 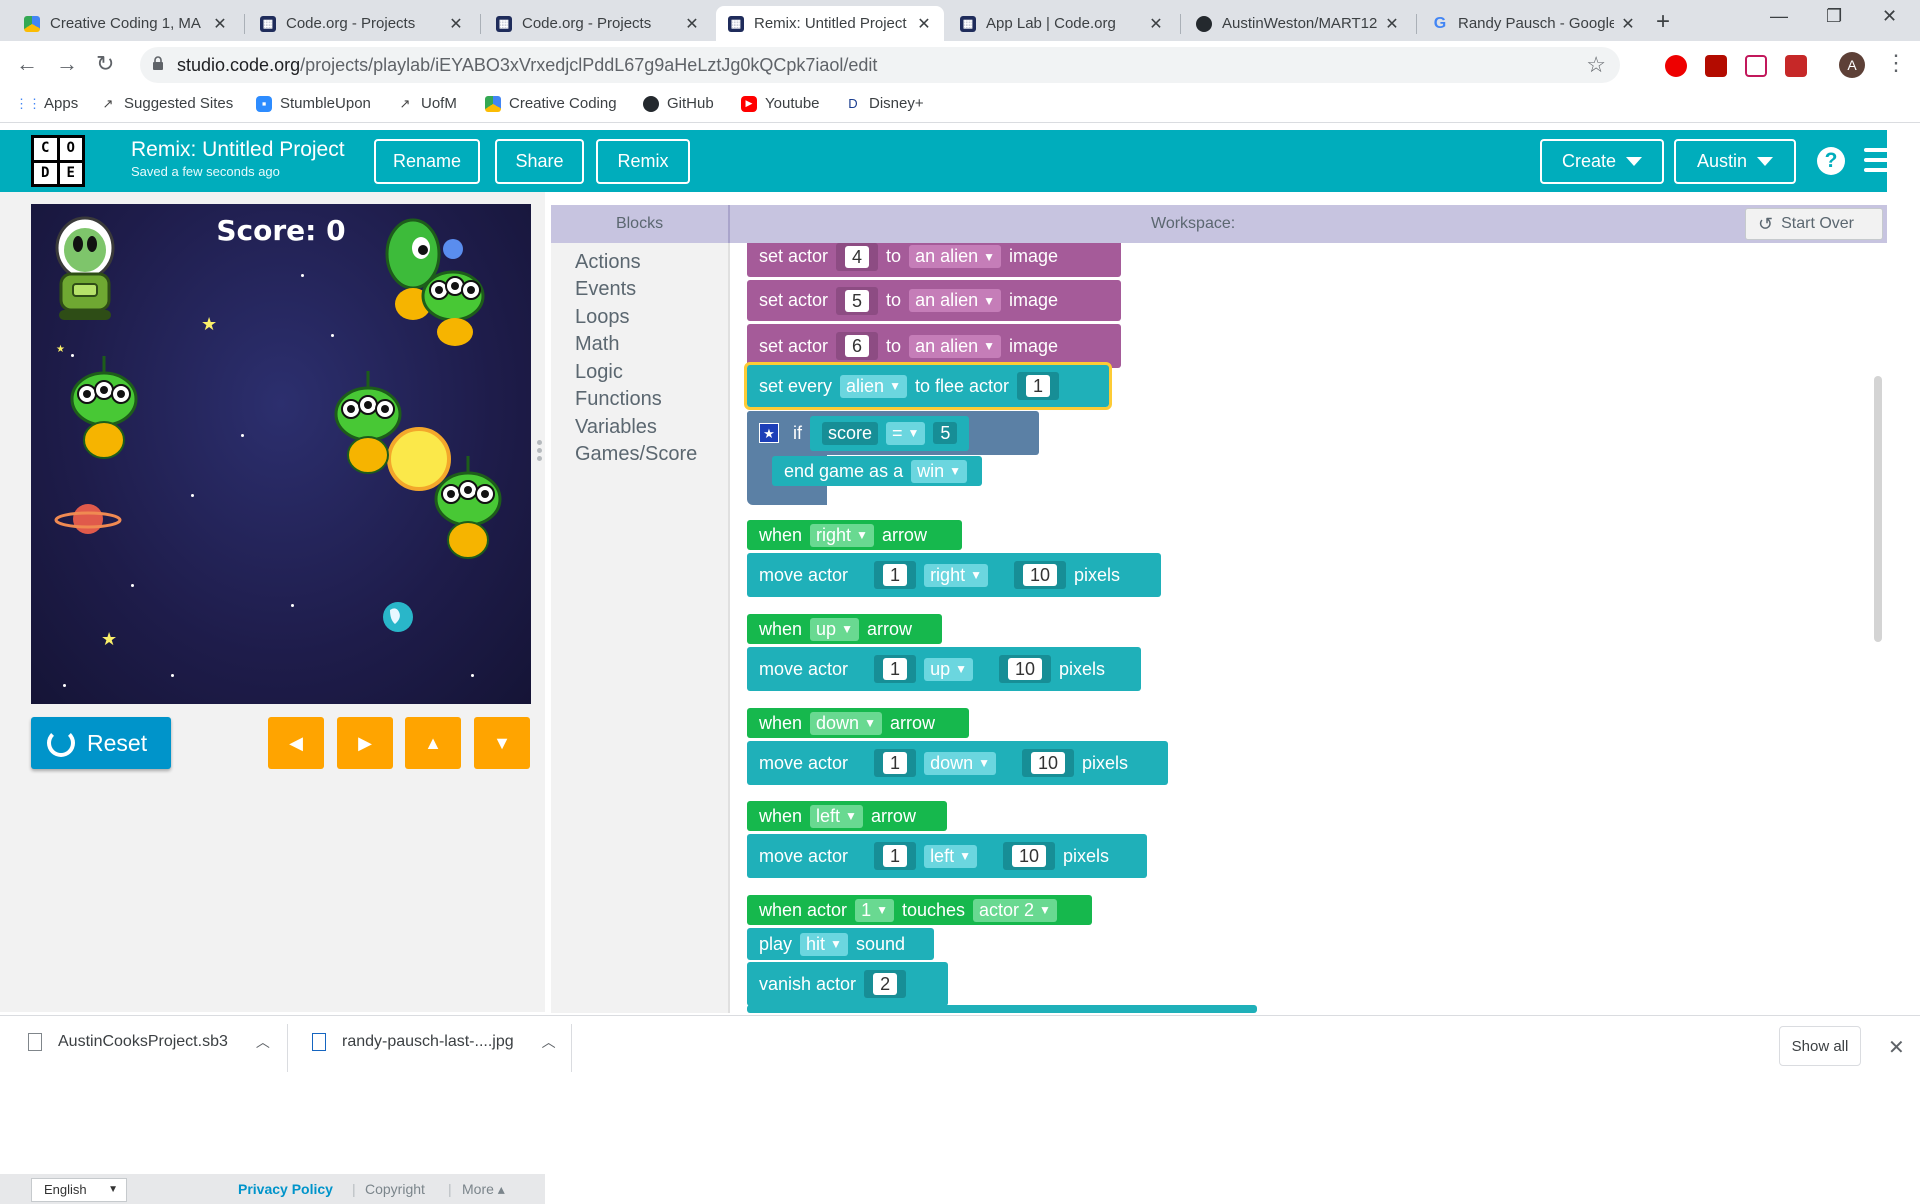 I want to click on outcome-dropdown: win ▼, so click(x=939, y=471).